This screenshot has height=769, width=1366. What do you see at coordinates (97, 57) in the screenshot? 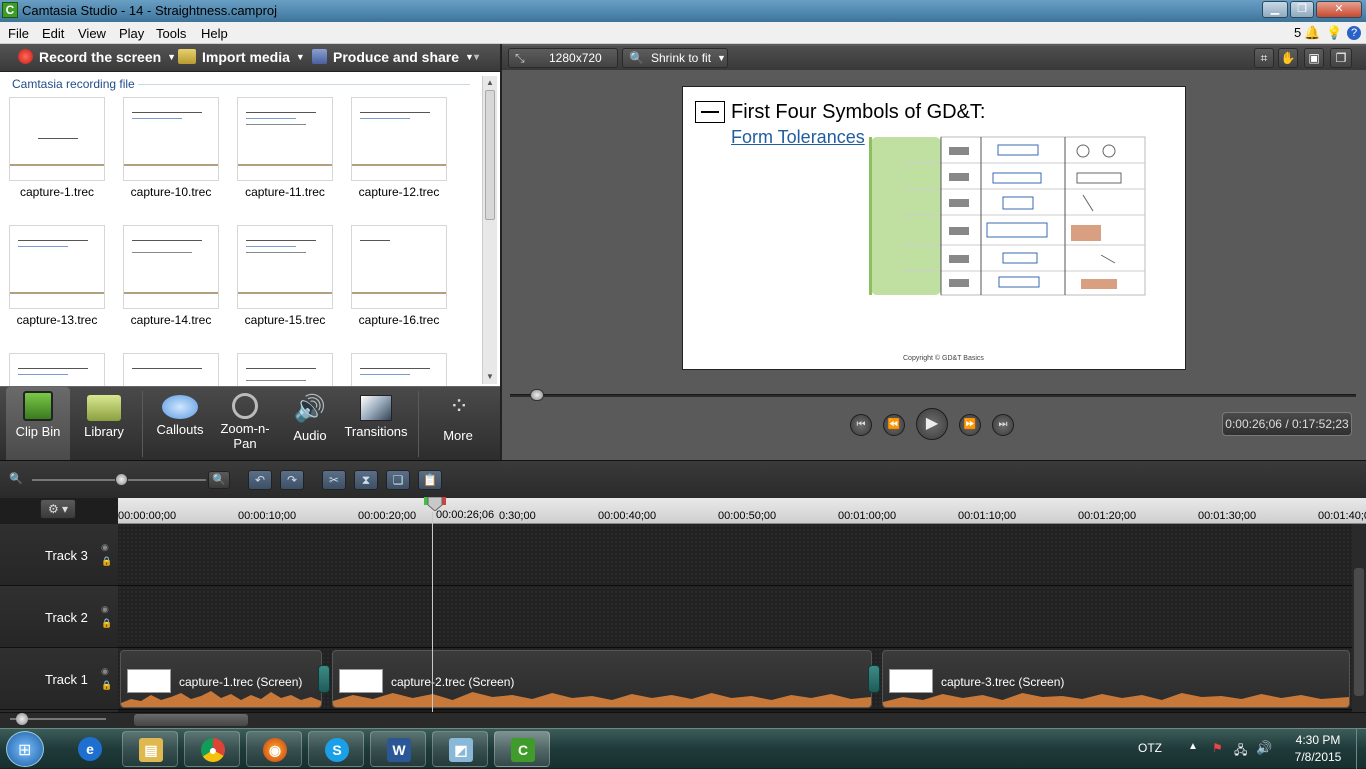
I see `record-screen-button: Record the screen ▼` at bounding box center [97, 57].